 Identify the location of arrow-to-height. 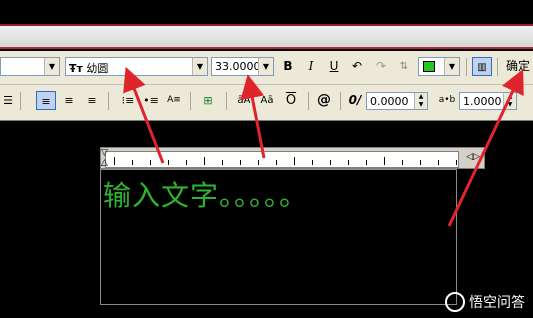
(253, 116).